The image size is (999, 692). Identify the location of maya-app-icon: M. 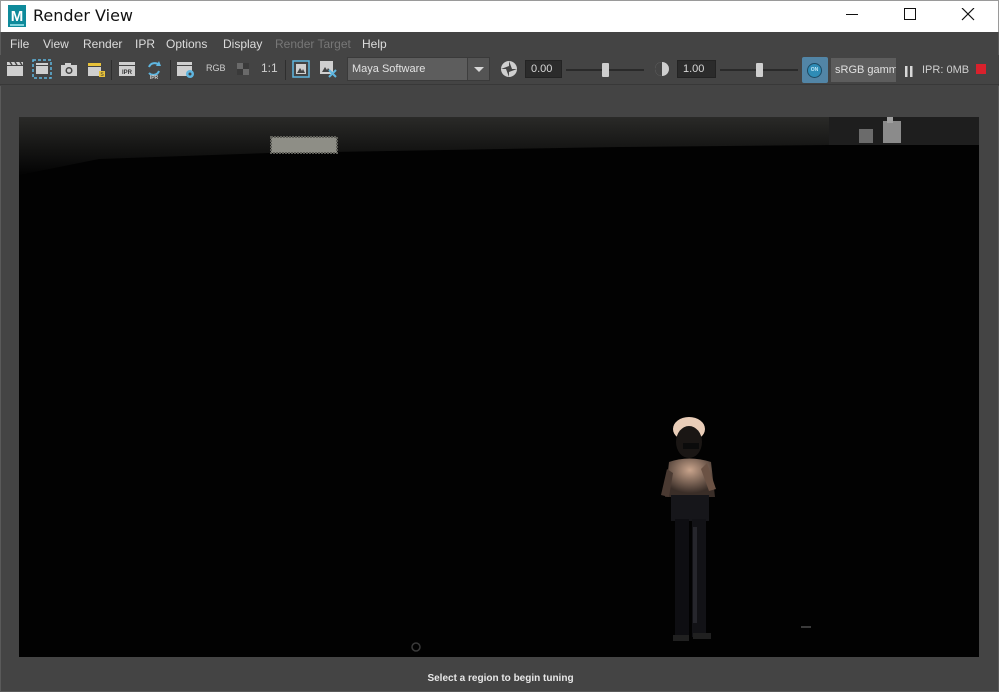
(17, 16).